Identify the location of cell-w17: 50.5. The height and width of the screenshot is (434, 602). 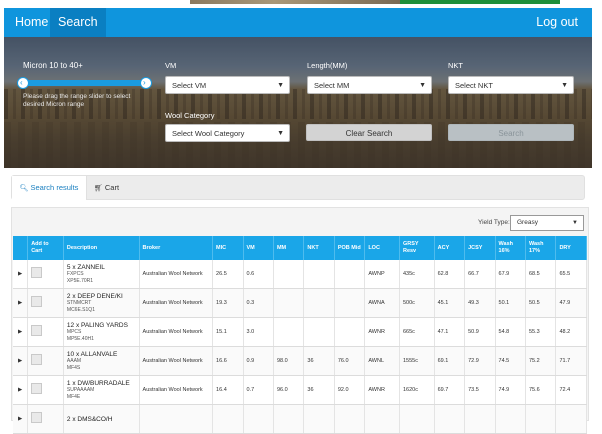
(541, 303).